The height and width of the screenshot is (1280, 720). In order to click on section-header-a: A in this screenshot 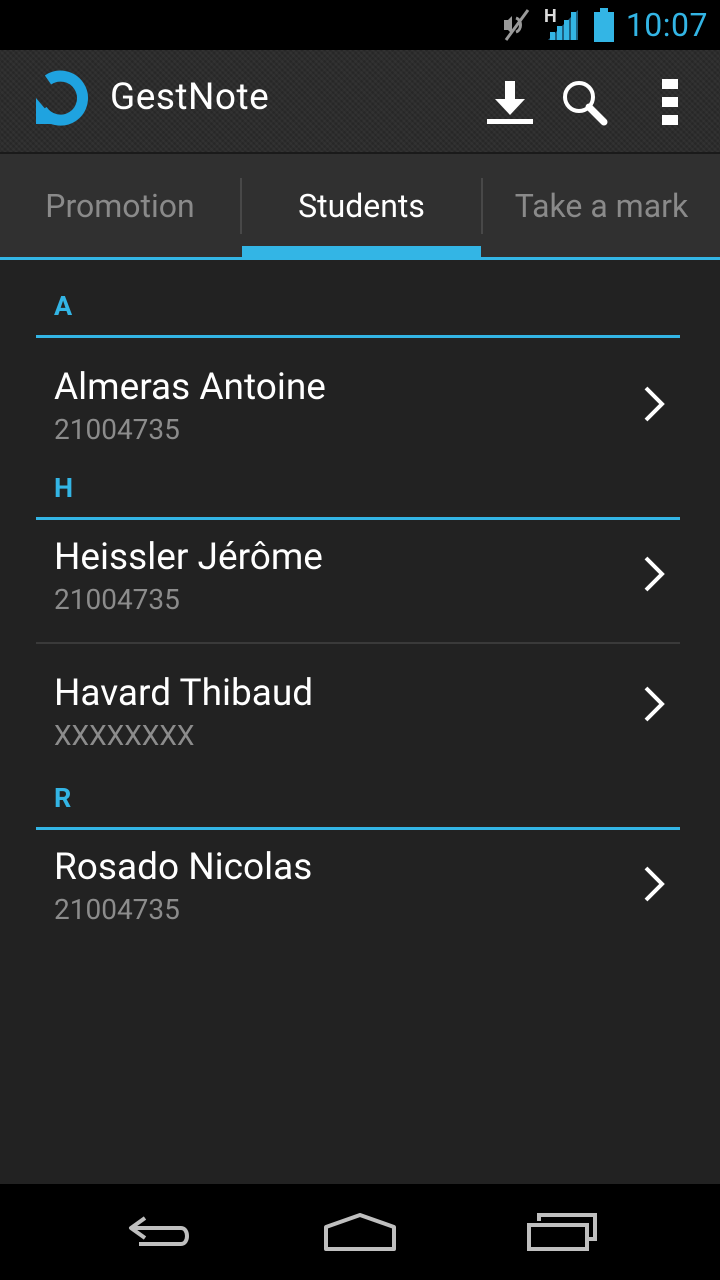, I will do `click(63, 306)`.